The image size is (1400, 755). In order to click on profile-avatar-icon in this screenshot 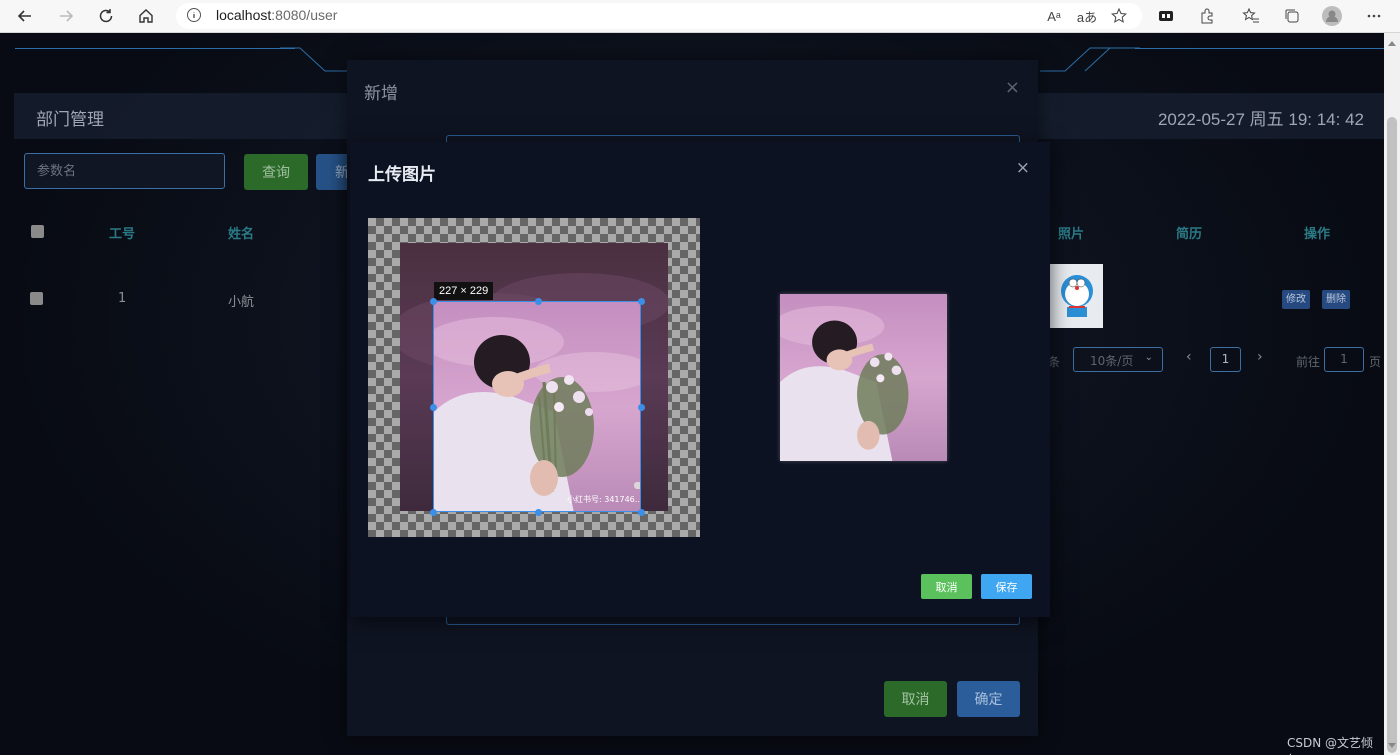, I will do `click(1332, 16)`.